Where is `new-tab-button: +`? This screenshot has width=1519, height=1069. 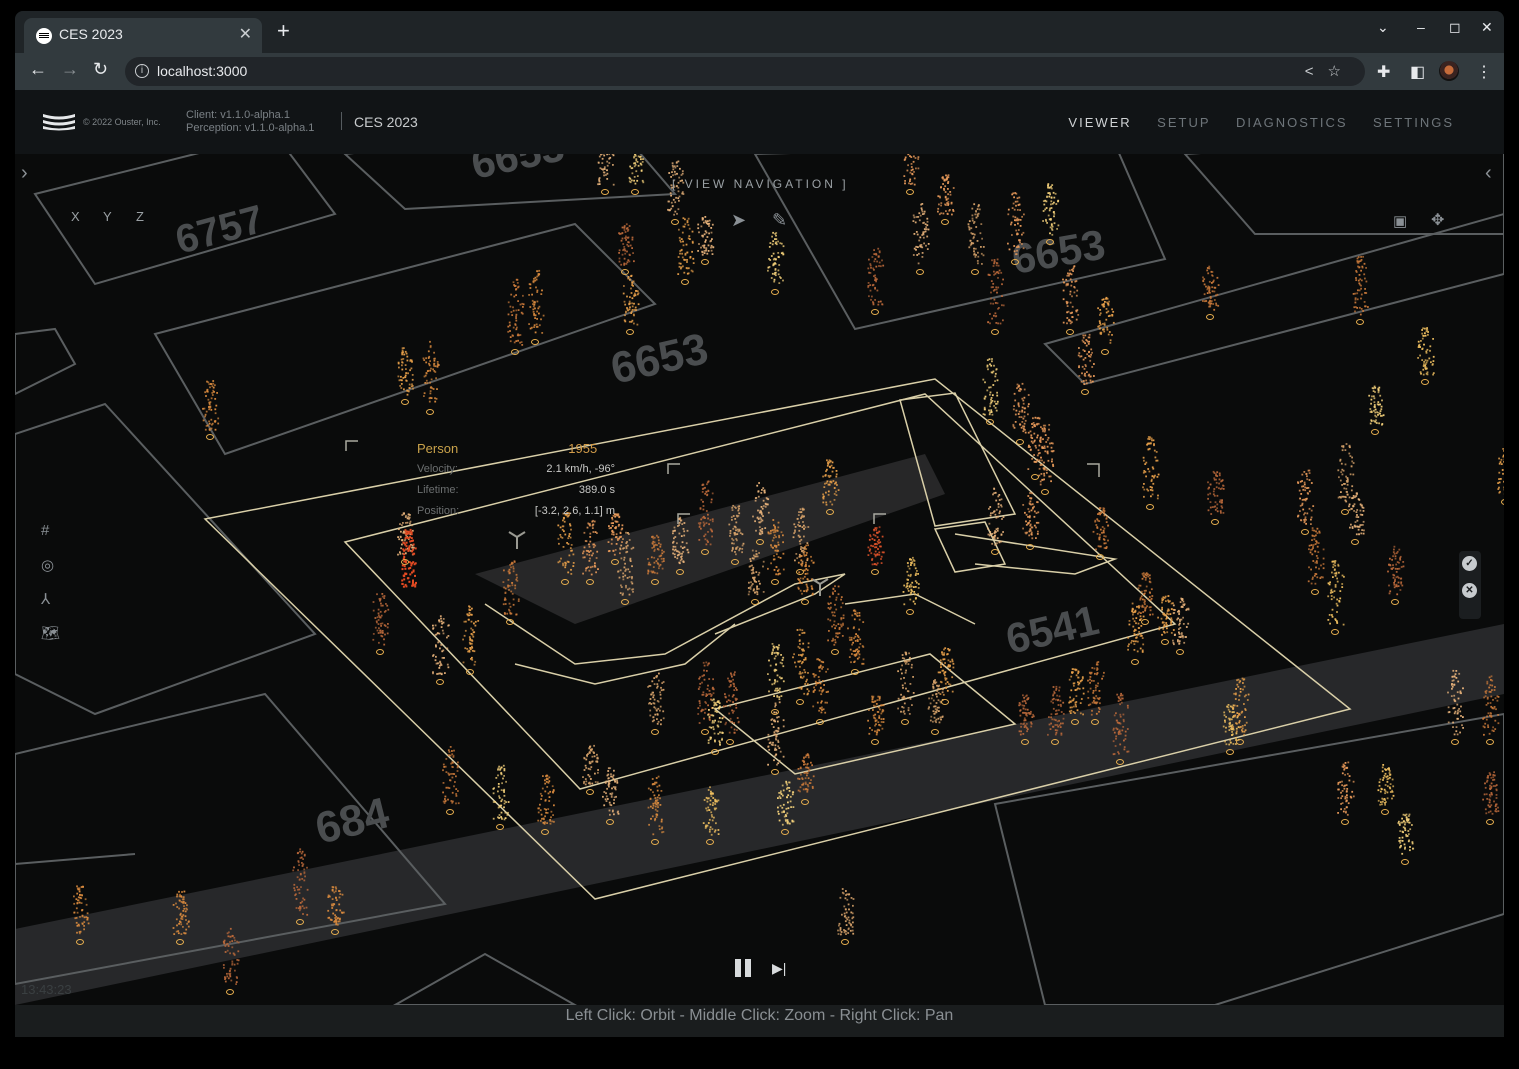 new-tab-button: + is located at coordinates (283, 31).